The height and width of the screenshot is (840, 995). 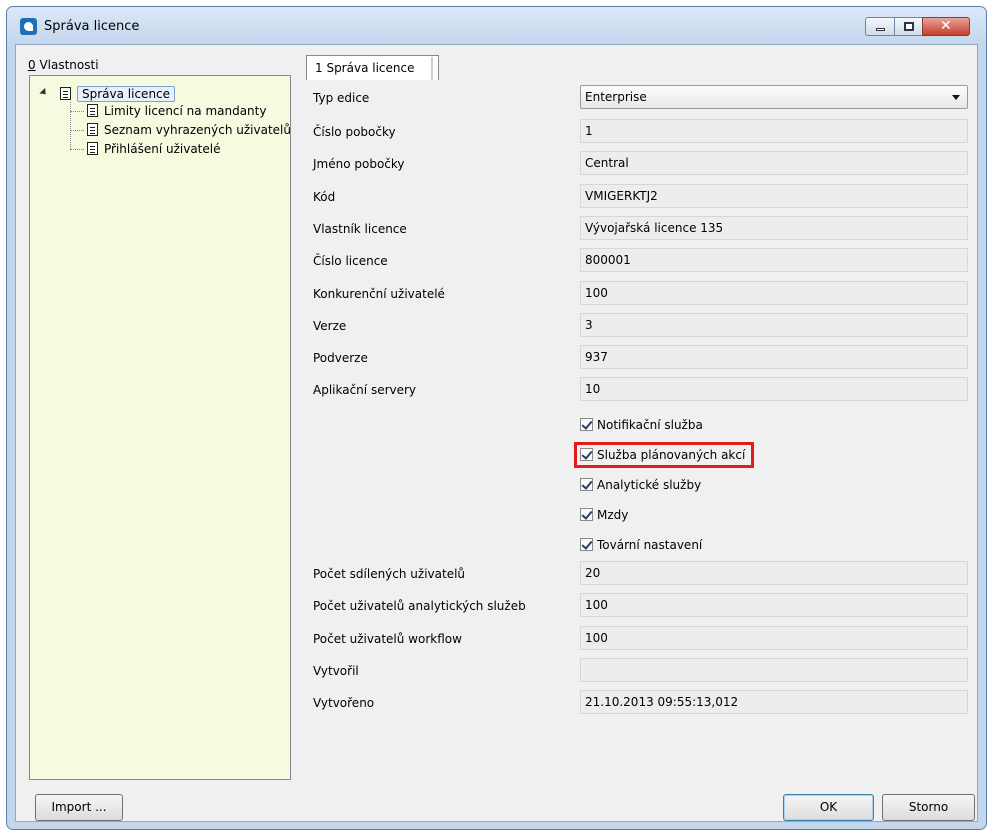 I want to click on typ-edice-label: Typ edice, so click(x=341, y=98).